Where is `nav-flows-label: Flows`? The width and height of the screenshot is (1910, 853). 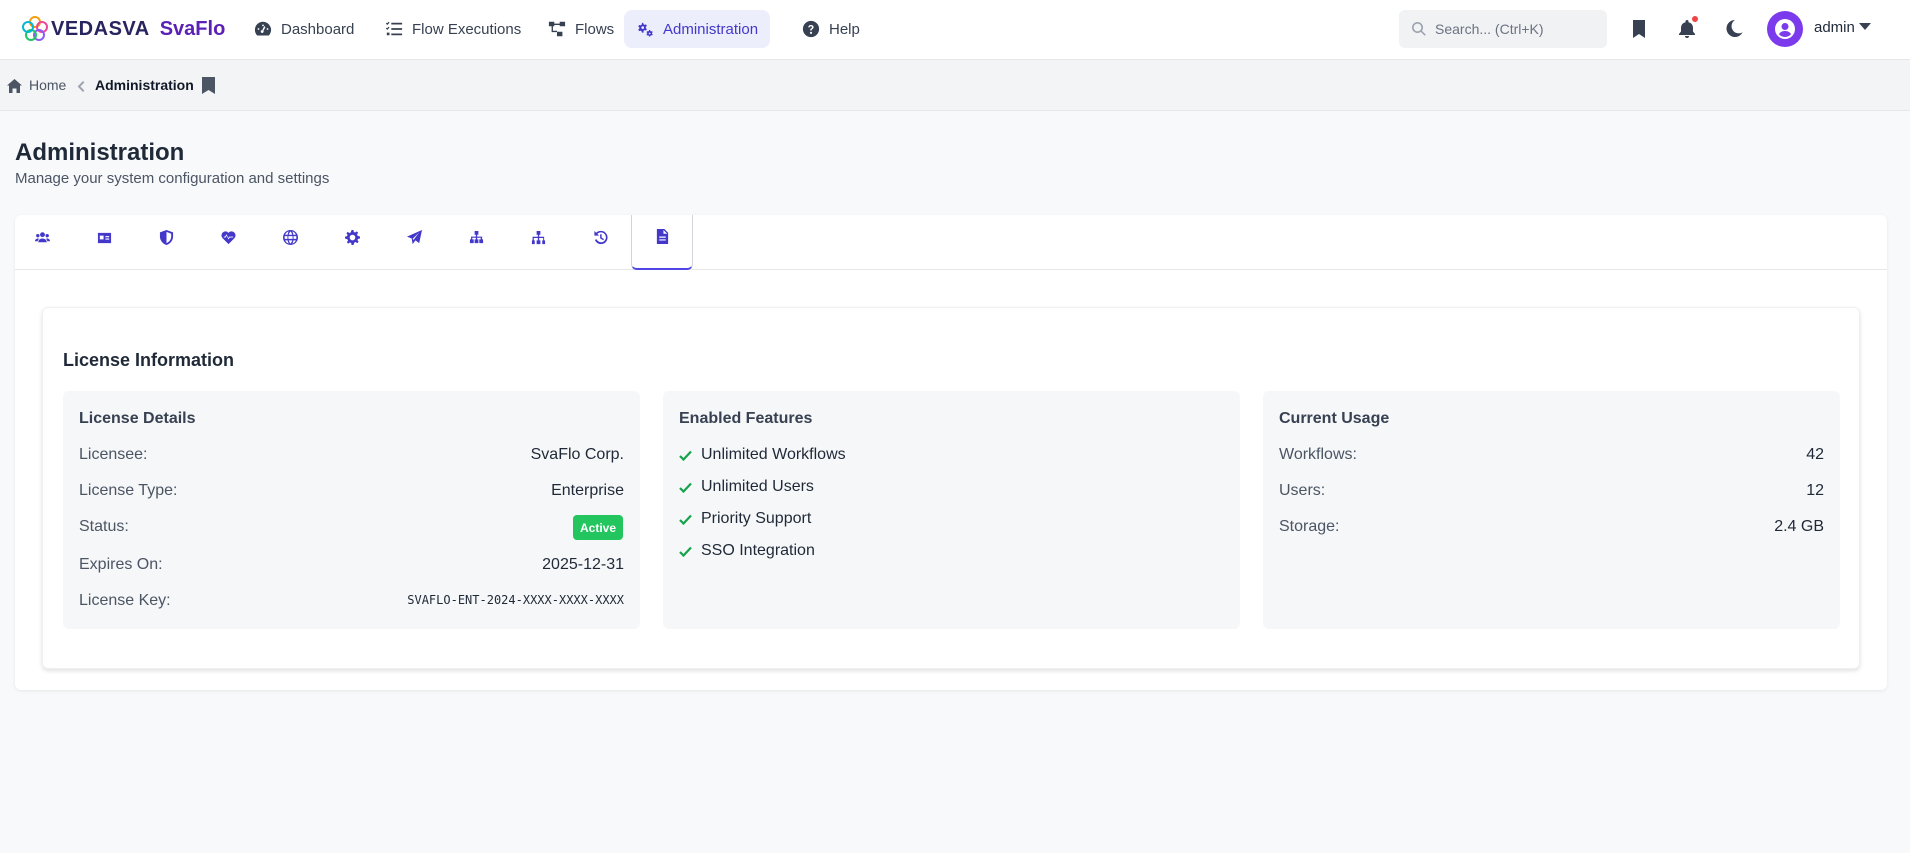
nav-flows-label: Flows is located at coordinates (595, 29).